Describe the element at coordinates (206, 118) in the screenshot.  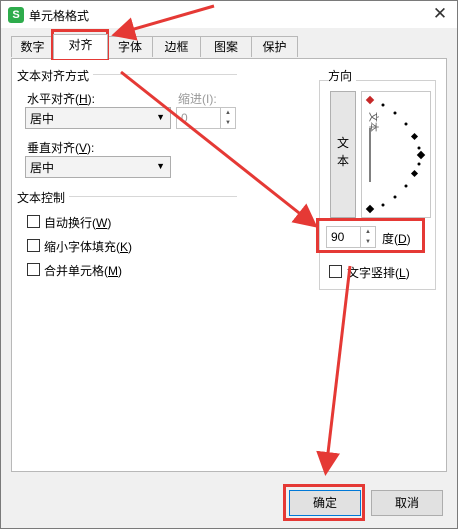
I see `indent-stepper: 0 ▲ ▼` at that location.